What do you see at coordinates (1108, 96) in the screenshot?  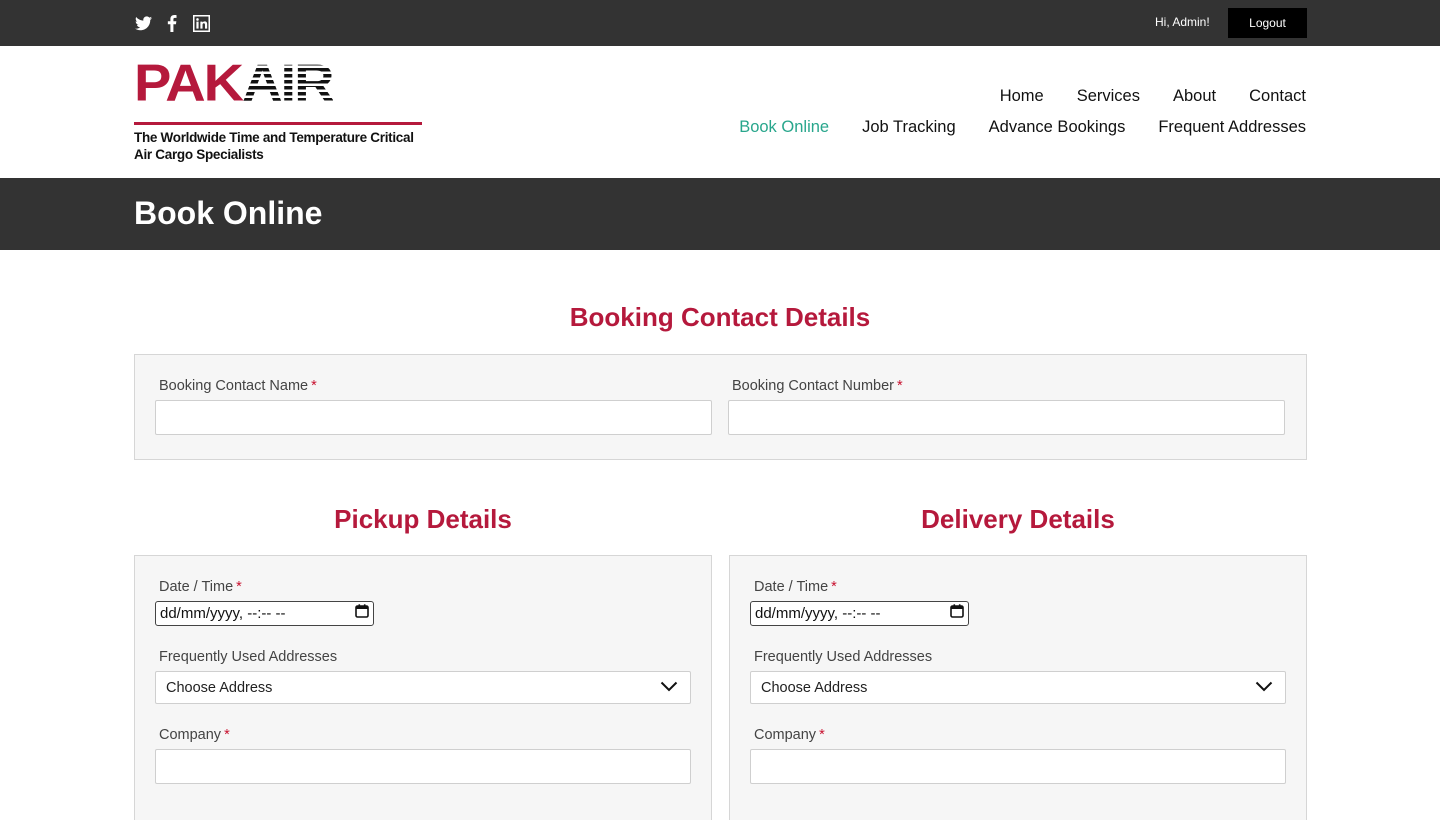 I see `nav-services: Services` at bounding box center [1108, 96].